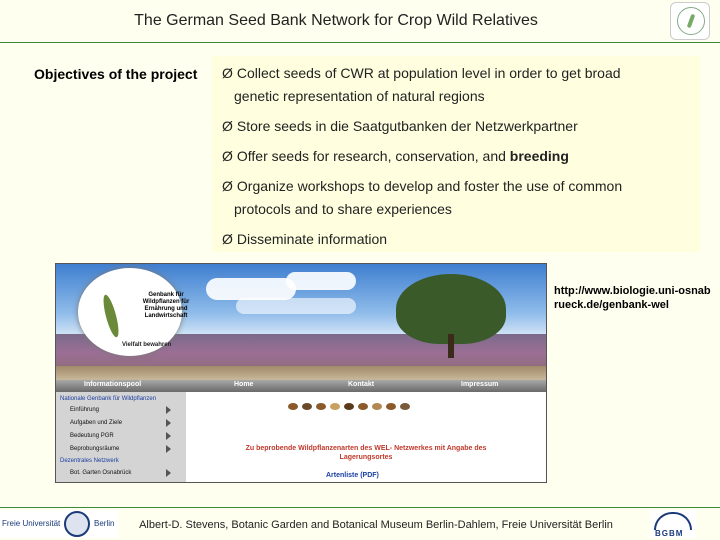 This screenshot has height=540, width=720. What do you see at coordinates (305, 239) in the screenshot?
I see `bullet-item: Ø Disseminate information` at bounding box center [305, 239].